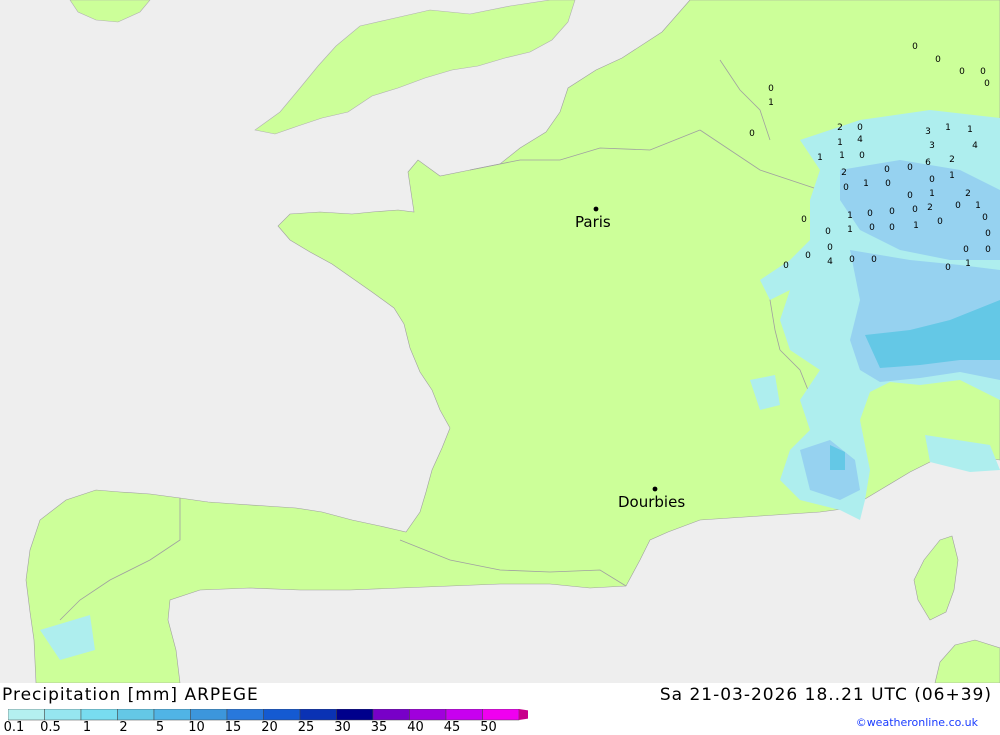 This screenshot has height=735, width=1000. What do you see at coordinates (130, 695) in the screenshot?
I see `map-title: Precipitation [mm] ARPEGE` at bounding box center [130, 695].